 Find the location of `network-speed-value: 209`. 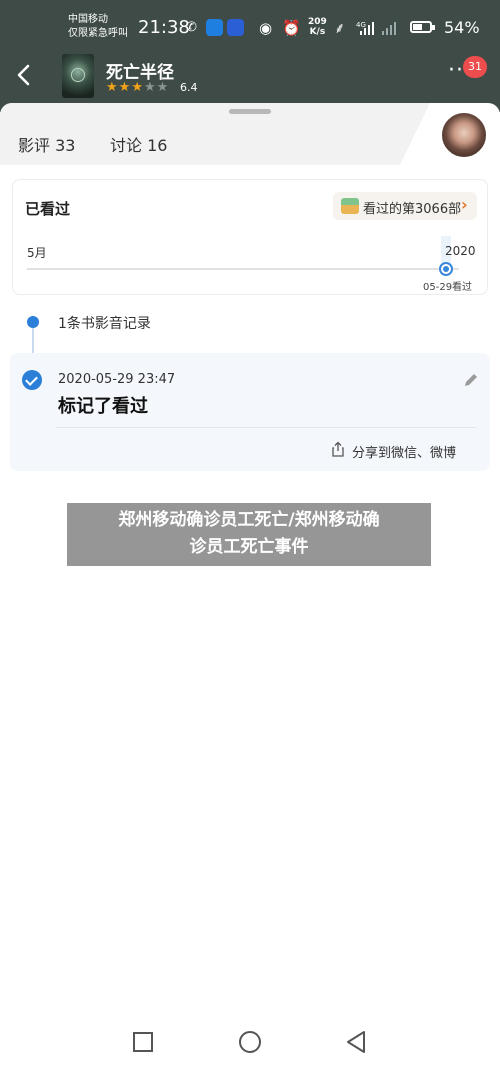

network-speed-value: 209 is located at coordinates (317, 22).